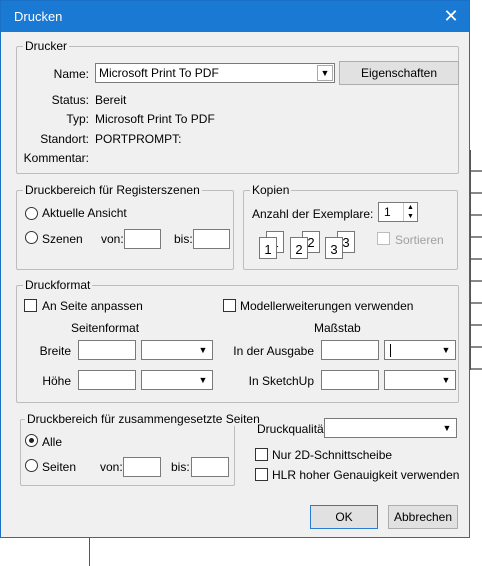 This screenshot has height=566, width=482. What do you see at coordinates (261, 454) in the screenshot?
I see `tile-2d-checkbox` at bounding box center [261, 454].